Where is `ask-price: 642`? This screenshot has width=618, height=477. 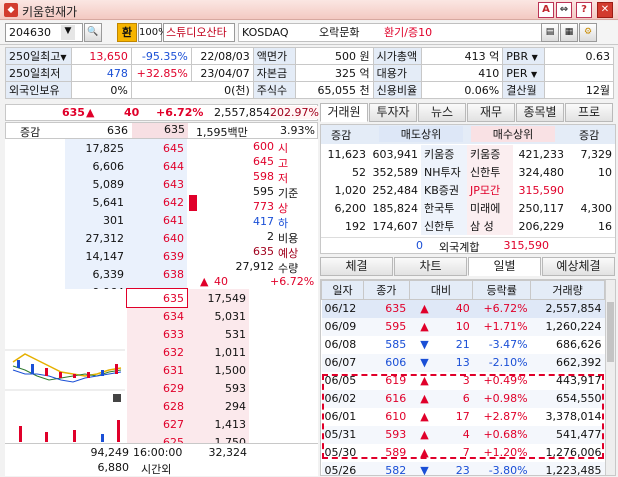 ask-price: 642 is located at coordinates (157, 202).